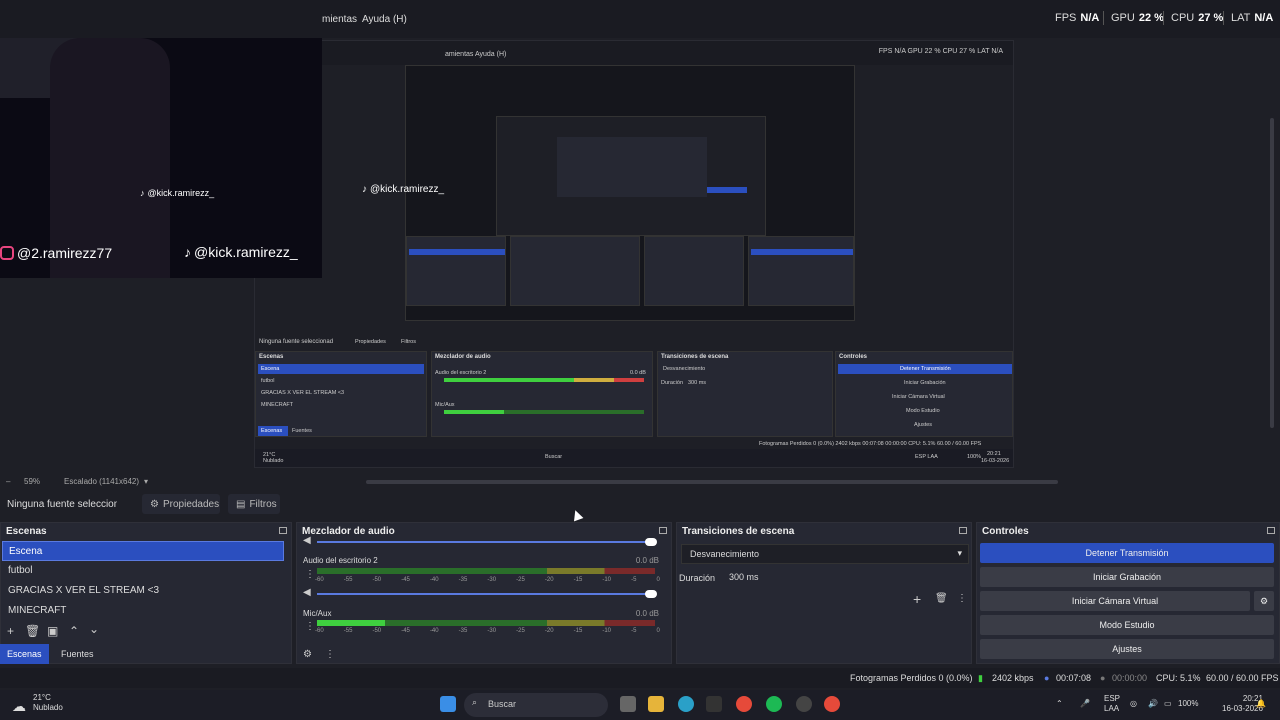 The image size is (1280, 720). What do you see at coordinates (487, 594) in the screenshot?
I see `volume-slider` at bounding box center [487, 594].